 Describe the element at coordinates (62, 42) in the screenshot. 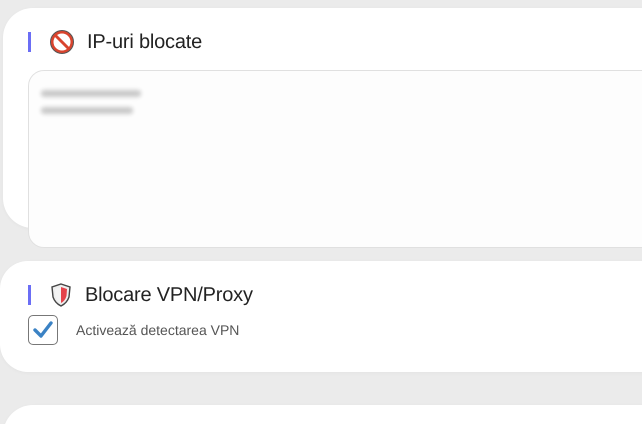

I see `prohibited-icon` at that location.